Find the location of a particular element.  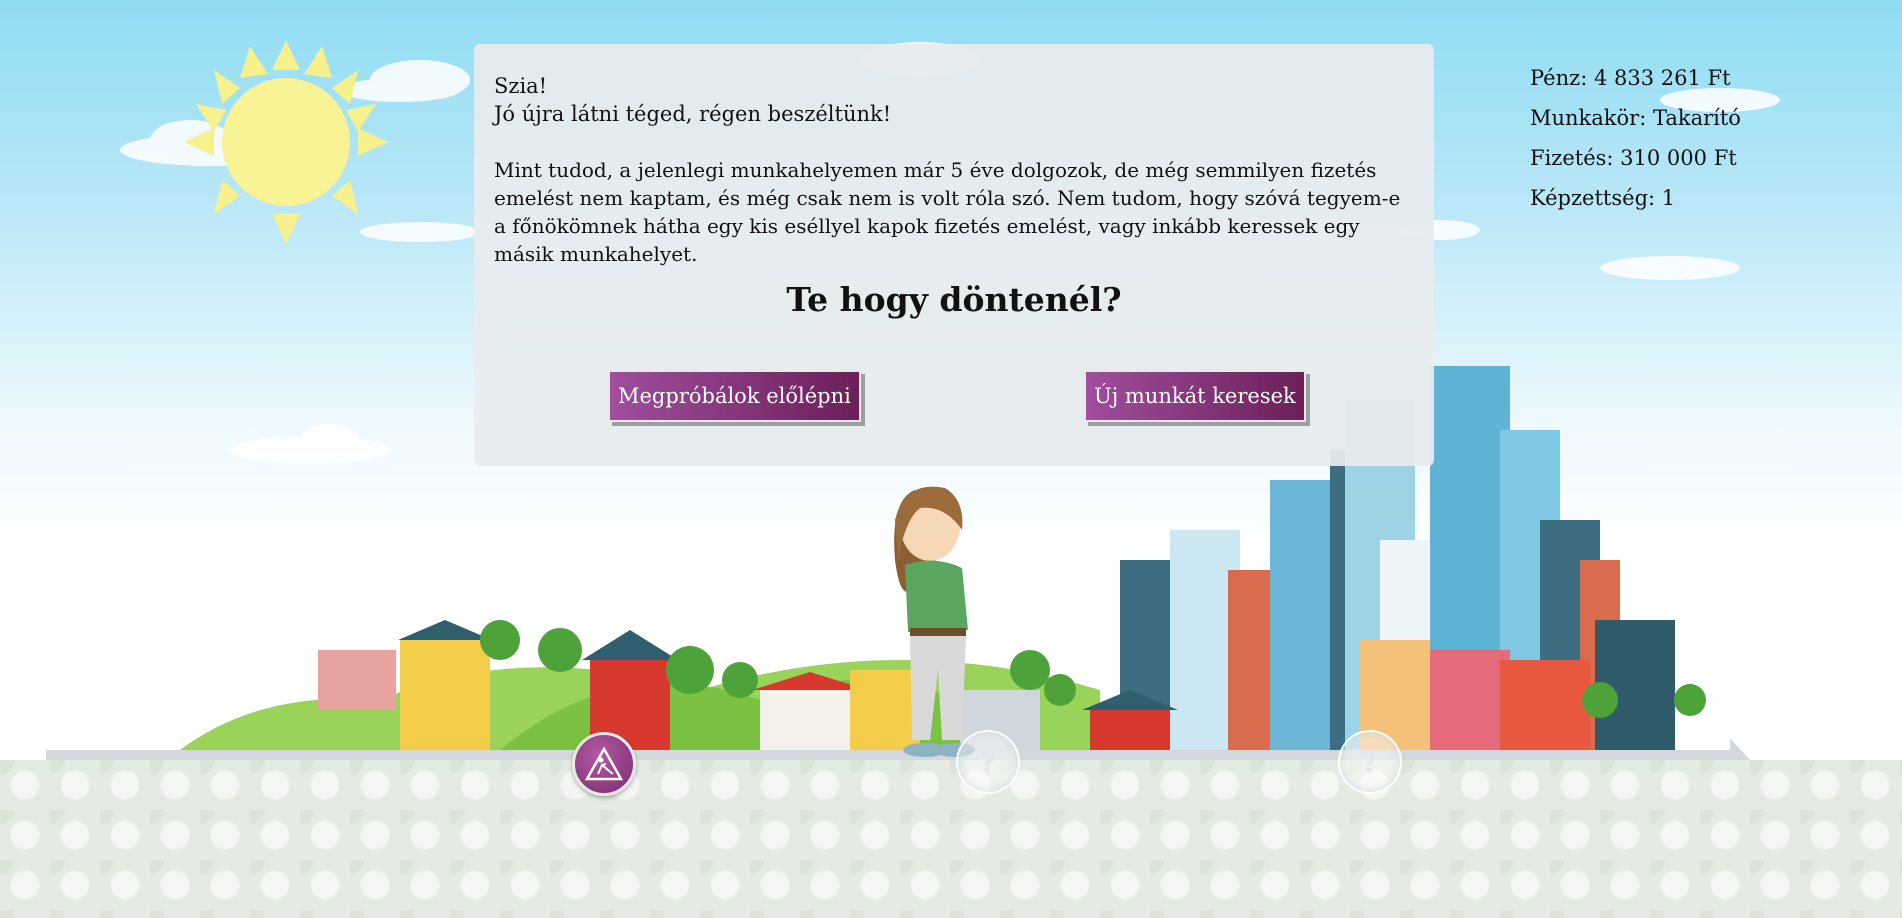

construction-sign-icon is located at coordinates (604, 763).